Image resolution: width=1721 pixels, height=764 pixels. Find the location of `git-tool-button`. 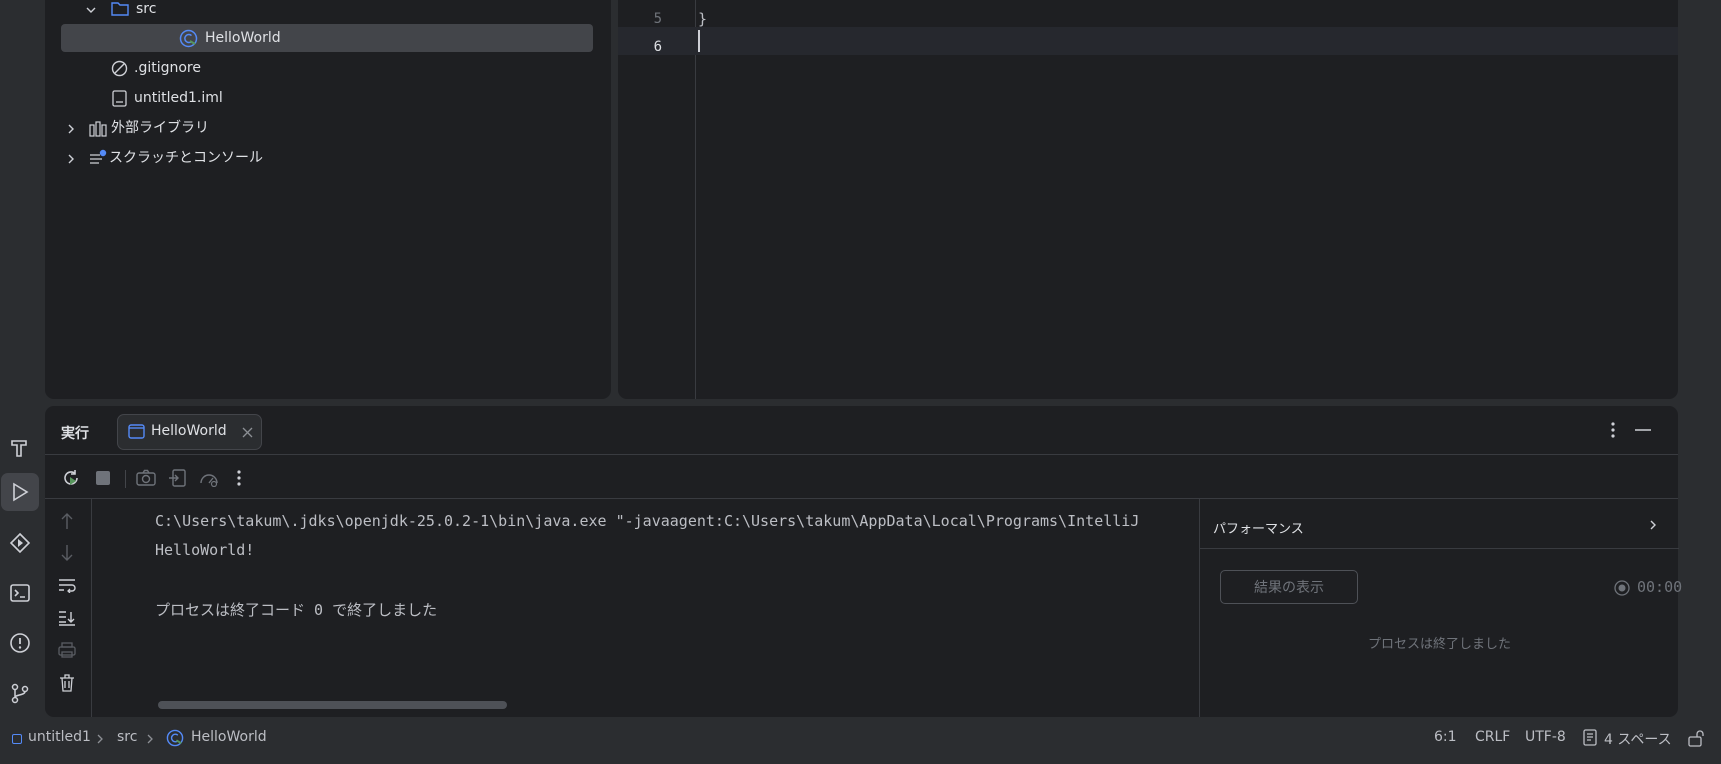

git-tool-button is located at coordinates (20, 693).